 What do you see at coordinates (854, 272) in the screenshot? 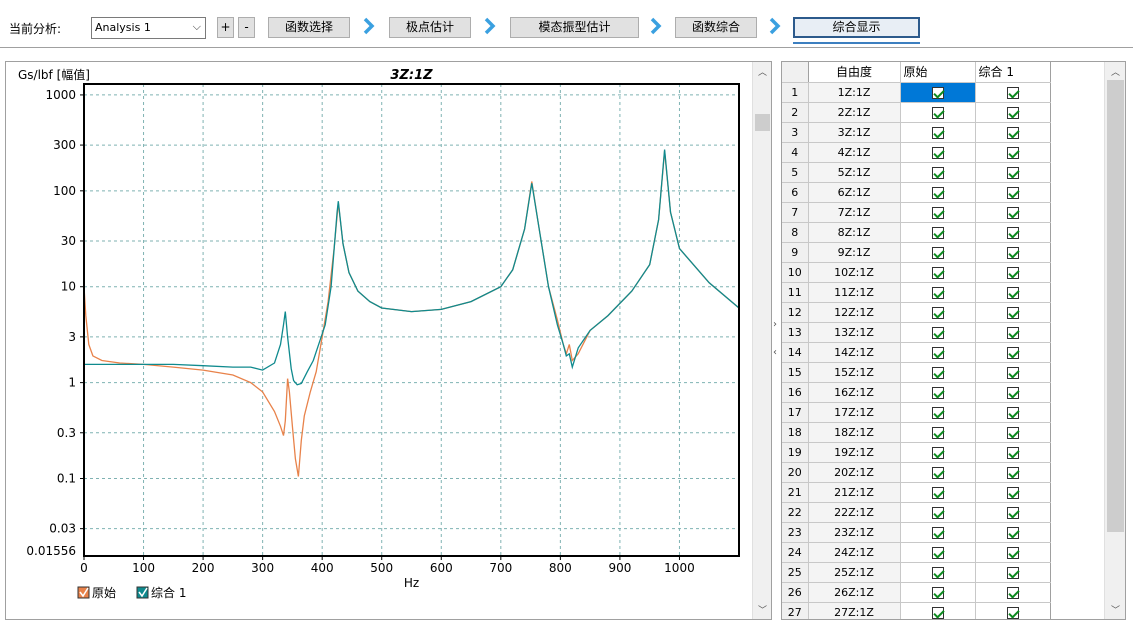
I see `dof-cell: 10Z:1Z` at bounding box center [854, 272].